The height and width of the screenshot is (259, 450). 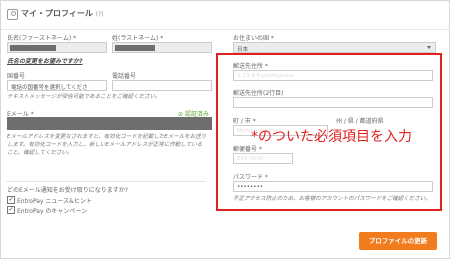 I want to click on chevron-down-icon, so click(x=429, y=47).